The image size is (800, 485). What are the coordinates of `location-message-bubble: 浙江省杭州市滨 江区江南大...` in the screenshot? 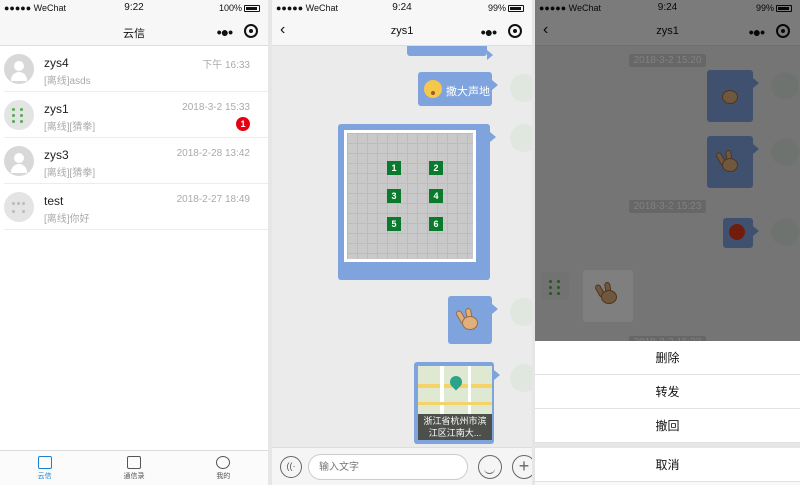 It's located at (457, 403).